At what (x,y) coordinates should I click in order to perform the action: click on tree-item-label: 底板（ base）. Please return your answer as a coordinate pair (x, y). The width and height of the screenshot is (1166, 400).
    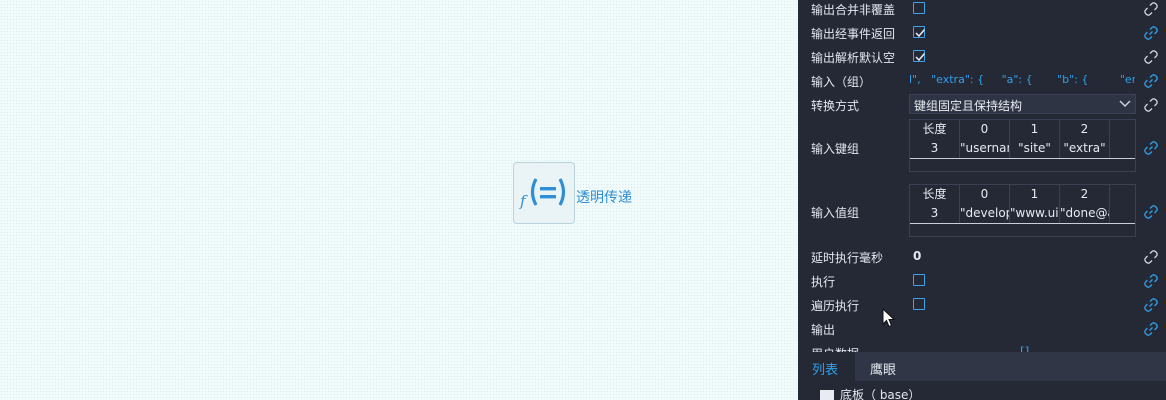
    Looking at the image, I should click on (880, 394).